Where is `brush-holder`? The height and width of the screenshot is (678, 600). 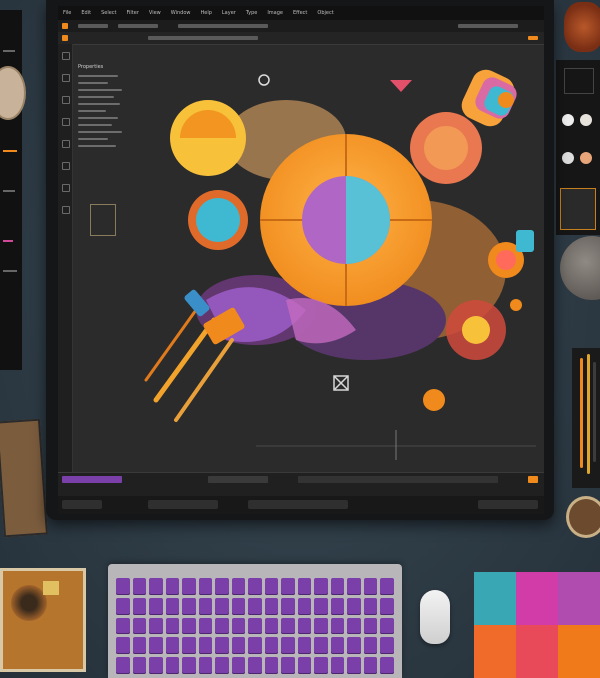
brush-holder is located at coordinates (586, 418).